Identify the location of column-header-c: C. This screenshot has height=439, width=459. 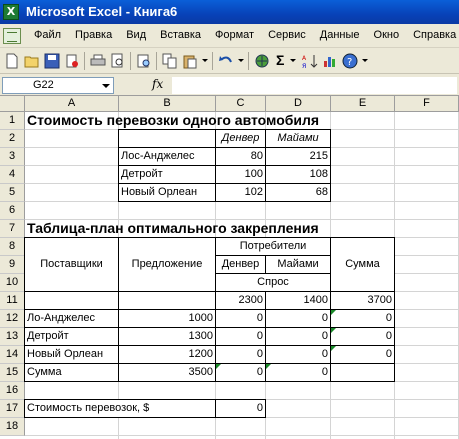
(241, 104).